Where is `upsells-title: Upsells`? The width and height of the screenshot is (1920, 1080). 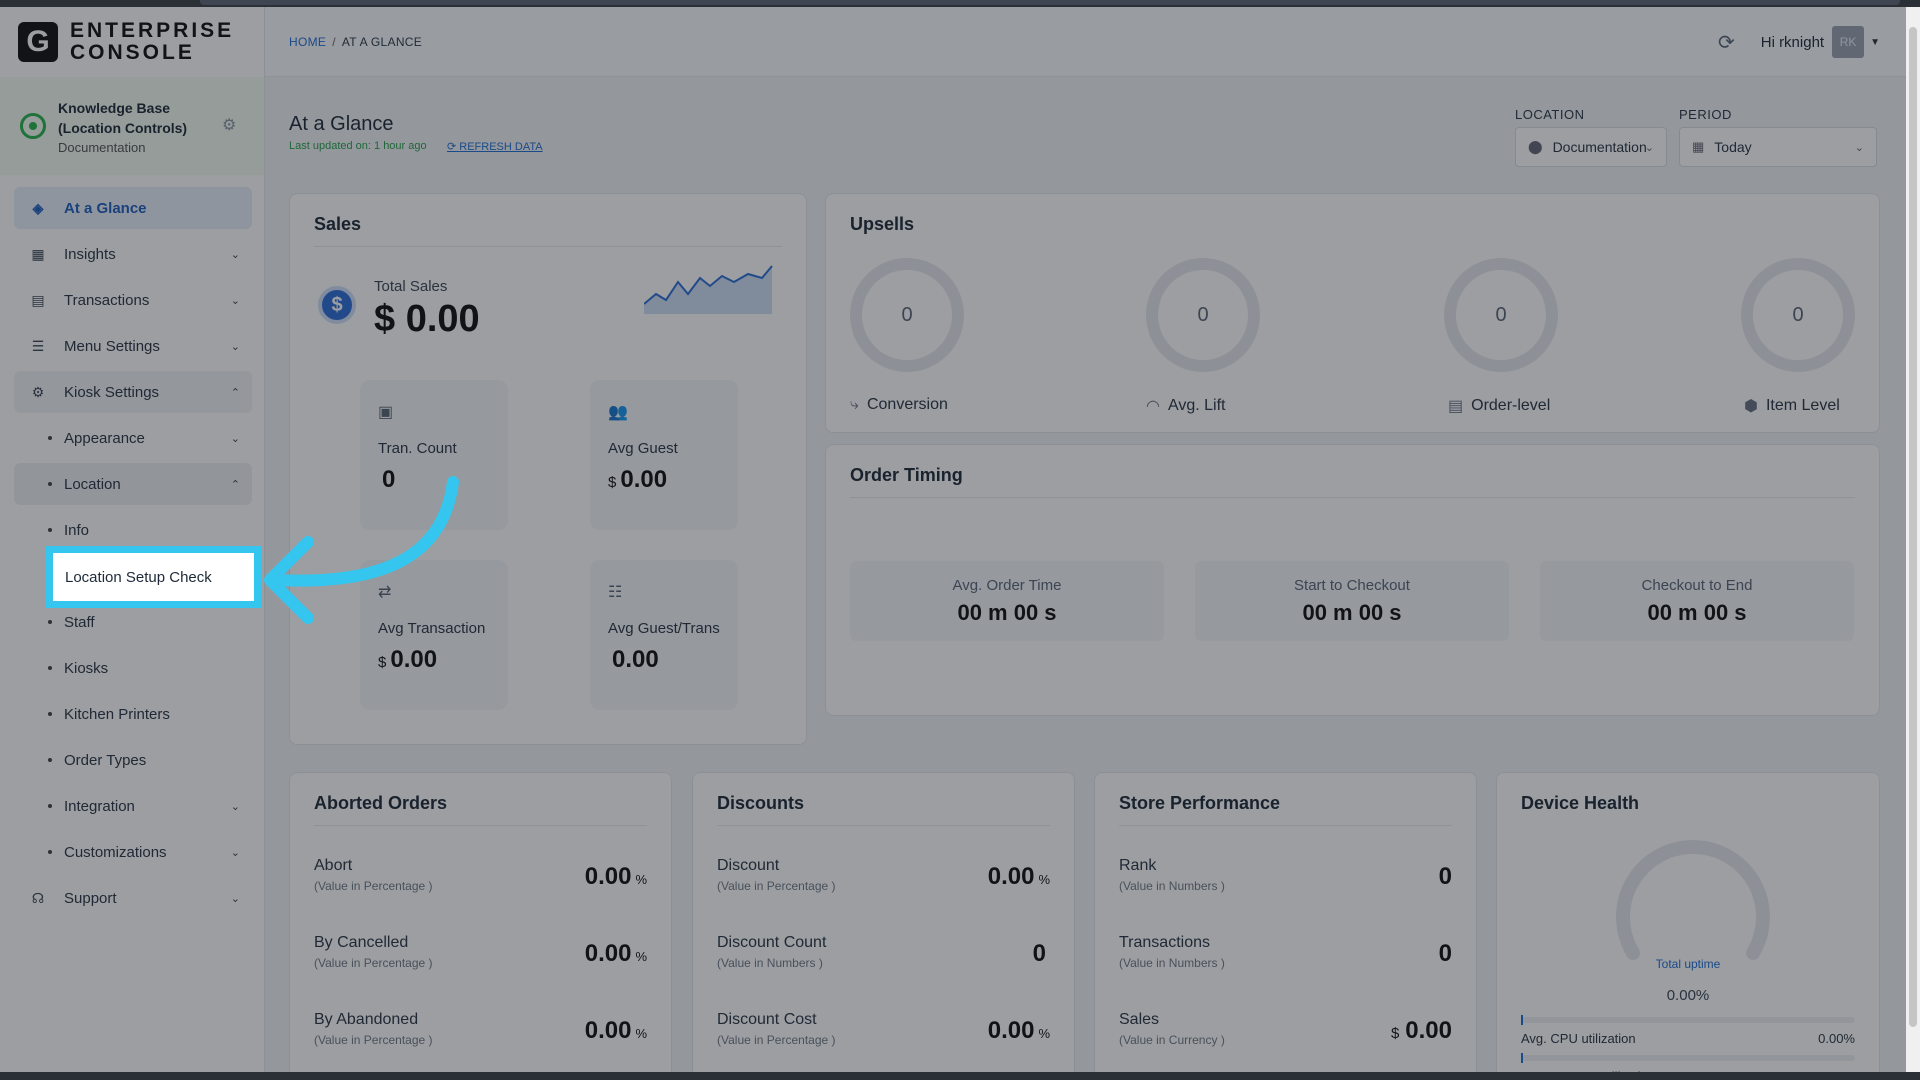
upsells-title: Upsells is located at coordinates (882, 224).